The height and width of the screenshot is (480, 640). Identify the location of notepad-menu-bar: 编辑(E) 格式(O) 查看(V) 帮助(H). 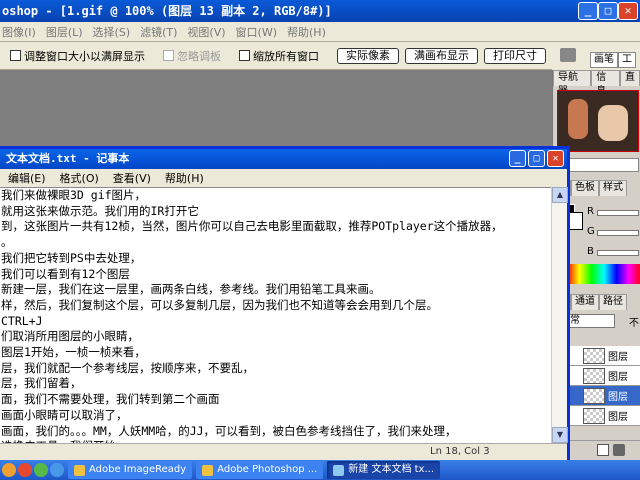
(283, 178).